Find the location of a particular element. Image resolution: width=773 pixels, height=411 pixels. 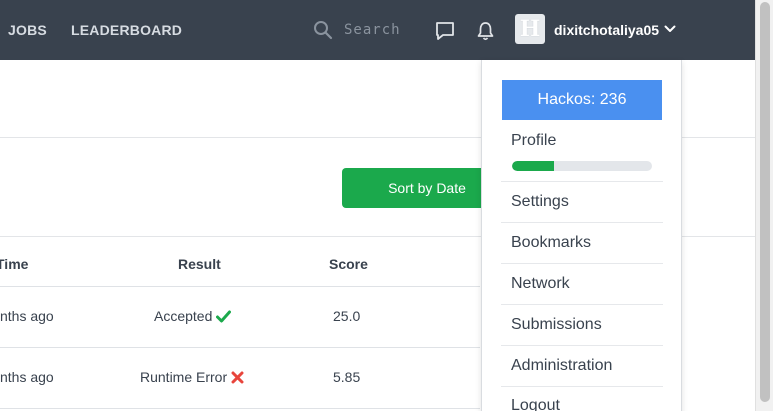

menu-item-bookmarks: Bookmarks is located at coordinates (551, 243).